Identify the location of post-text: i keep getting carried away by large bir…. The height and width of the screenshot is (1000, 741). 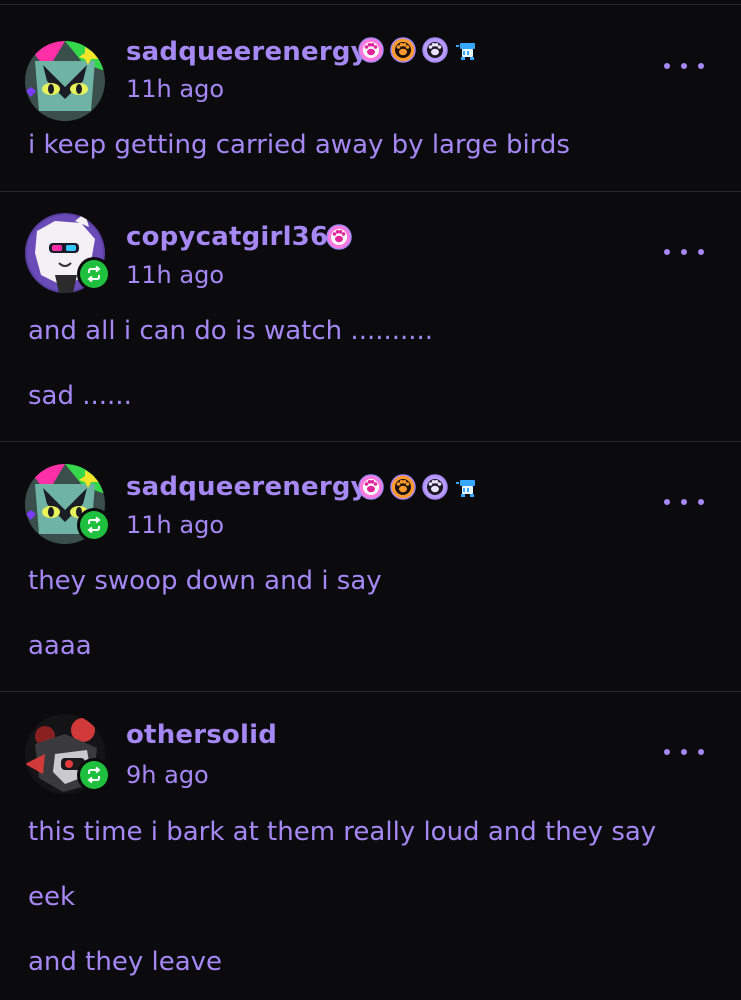
(299, 145).